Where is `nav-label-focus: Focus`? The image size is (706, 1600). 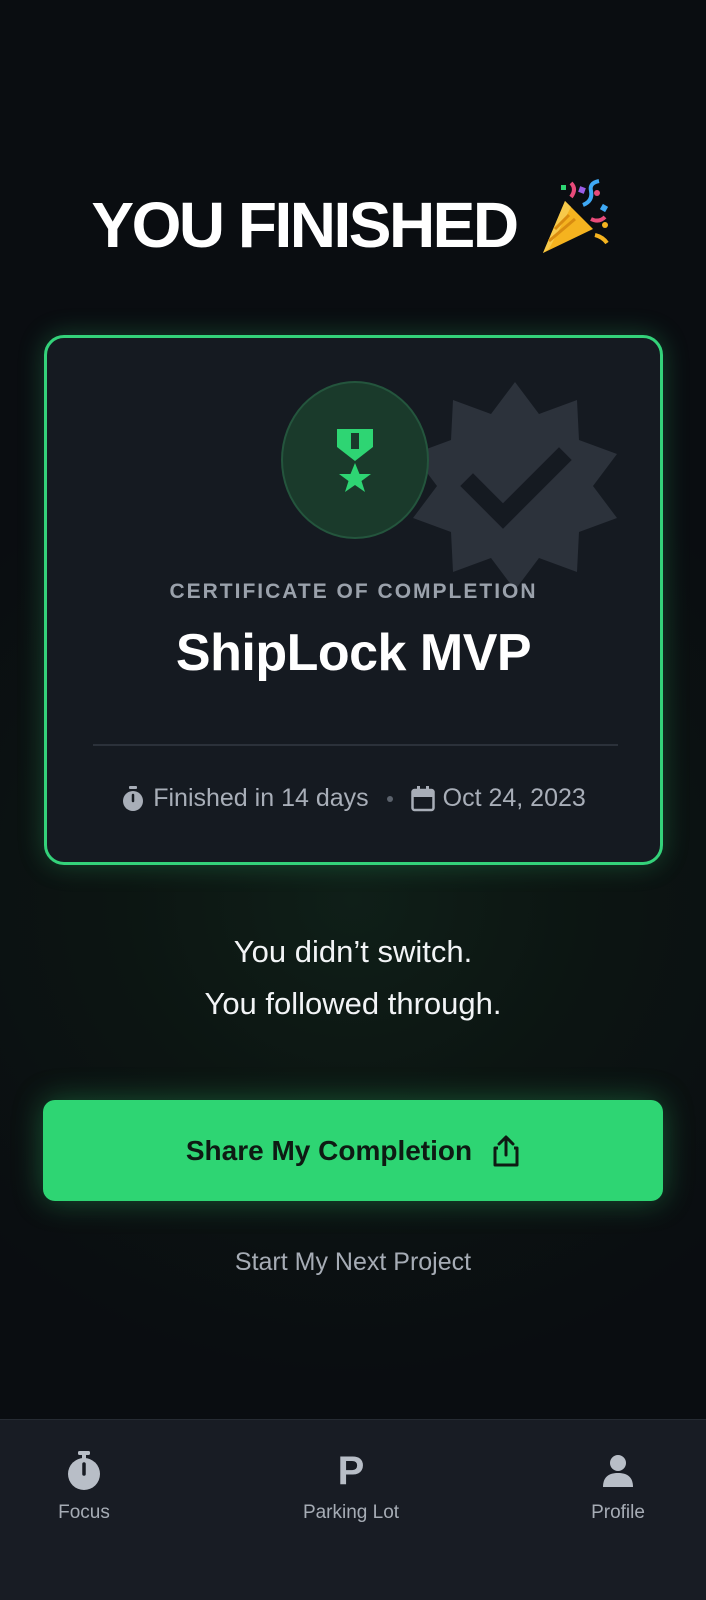 nav-label-focus: Focus is located at coordinates (84, 1512).